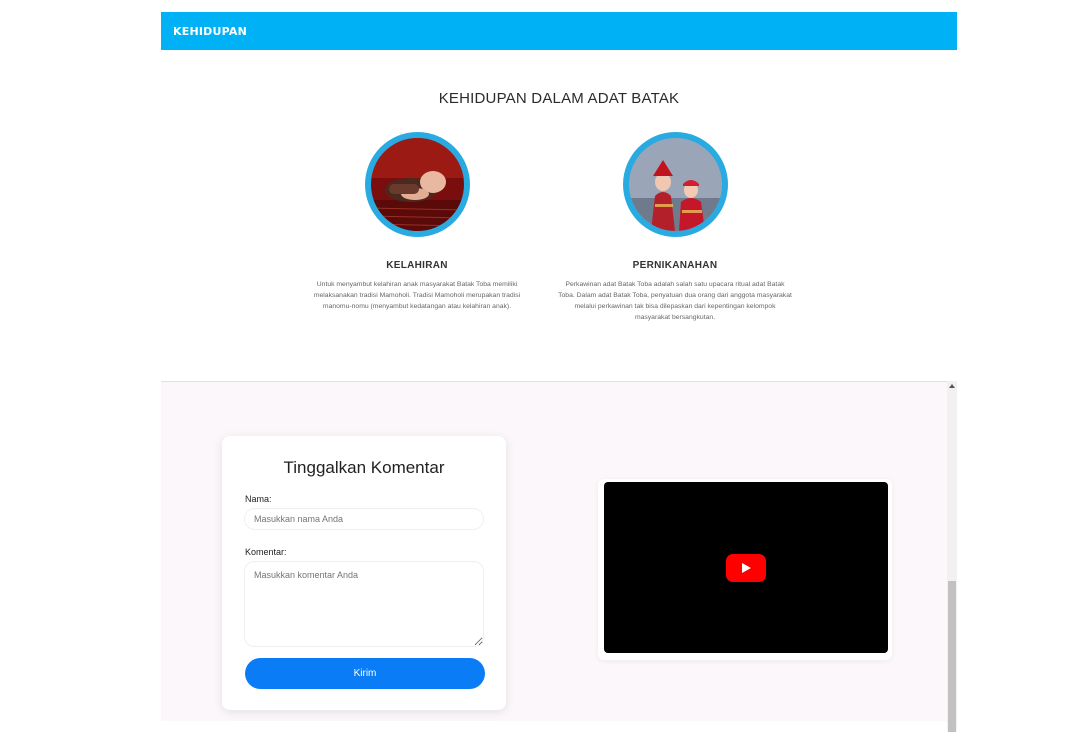 This screenshot has width=1080, height=732. I want to click on top-navbar: KEHIDUPAN, so click(559, 31).